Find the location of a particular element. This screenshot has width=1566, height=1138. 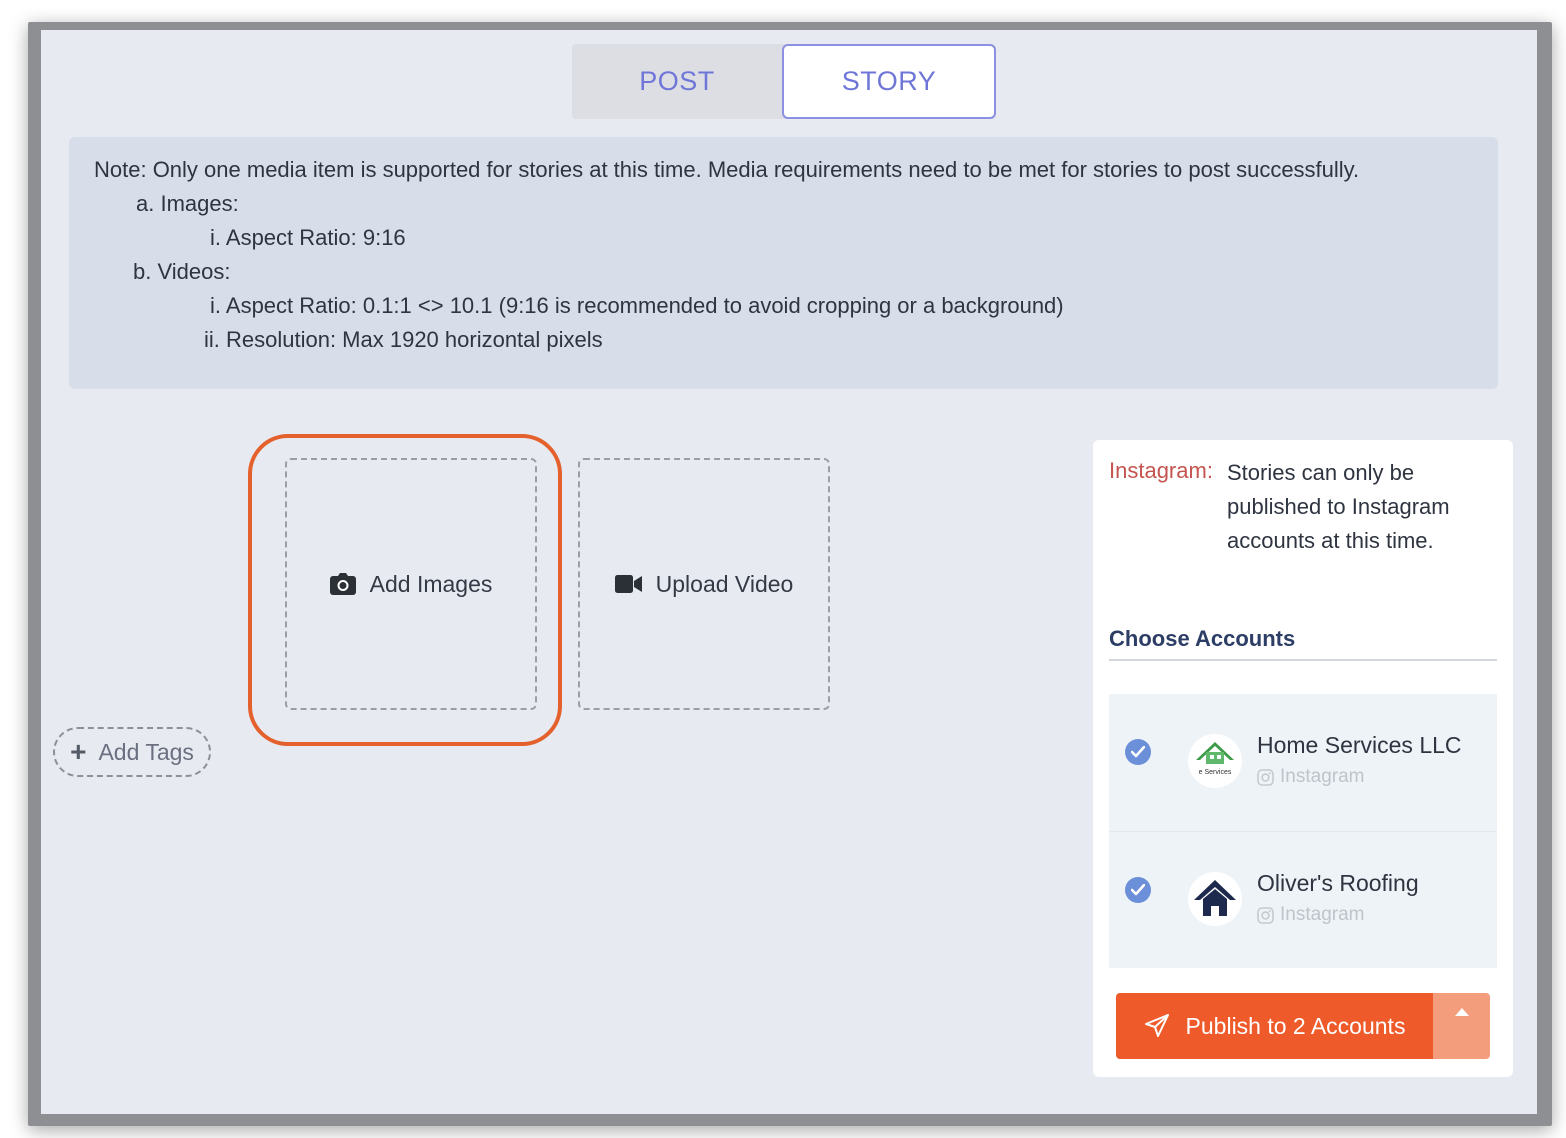

account-logo-text: e Services is located at coordinates (1215, 772).